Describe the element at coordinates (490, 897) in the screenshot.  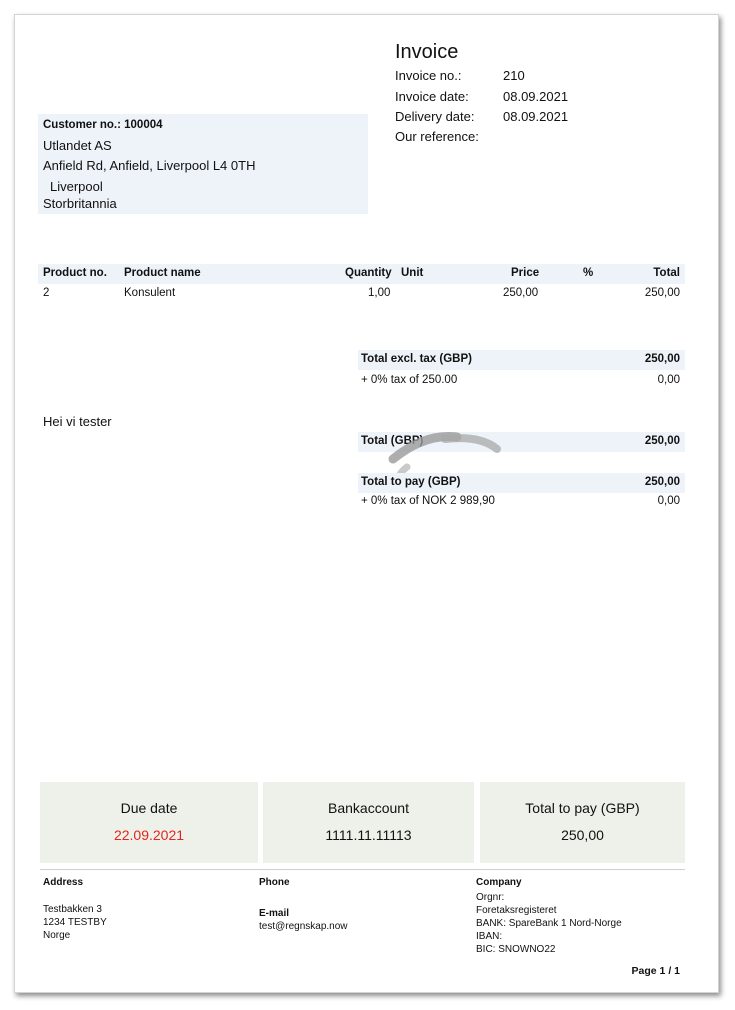
I see `footer-company-line: Orgnr:` at that location.